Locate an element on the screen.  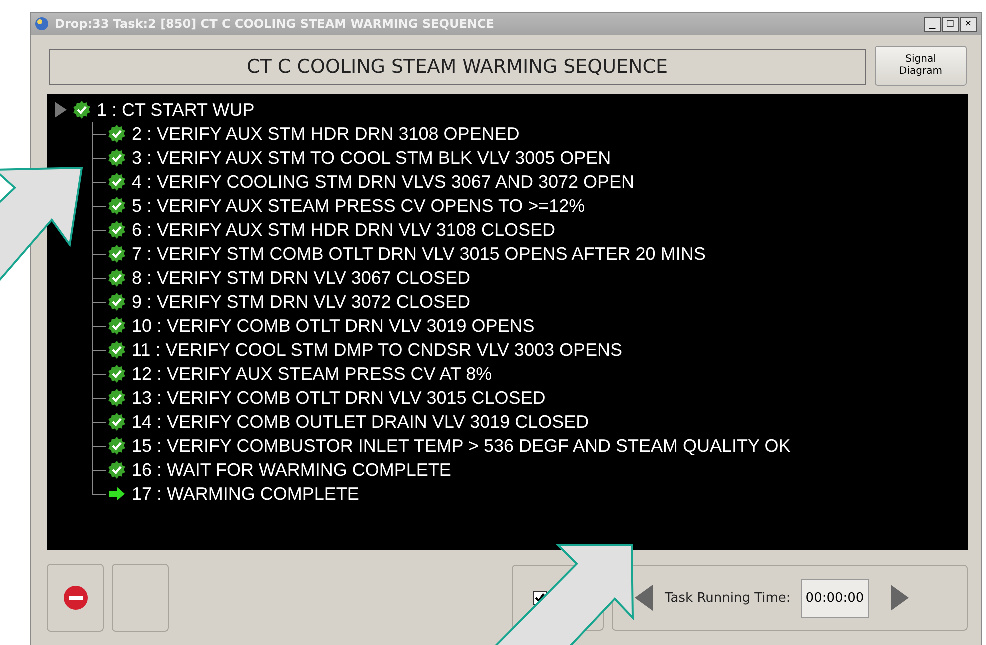
step-label: 3 : VERIFY AUX STM TO COOL STM BLK VLV 3005 OPEN is located at coordinates (372, 158).